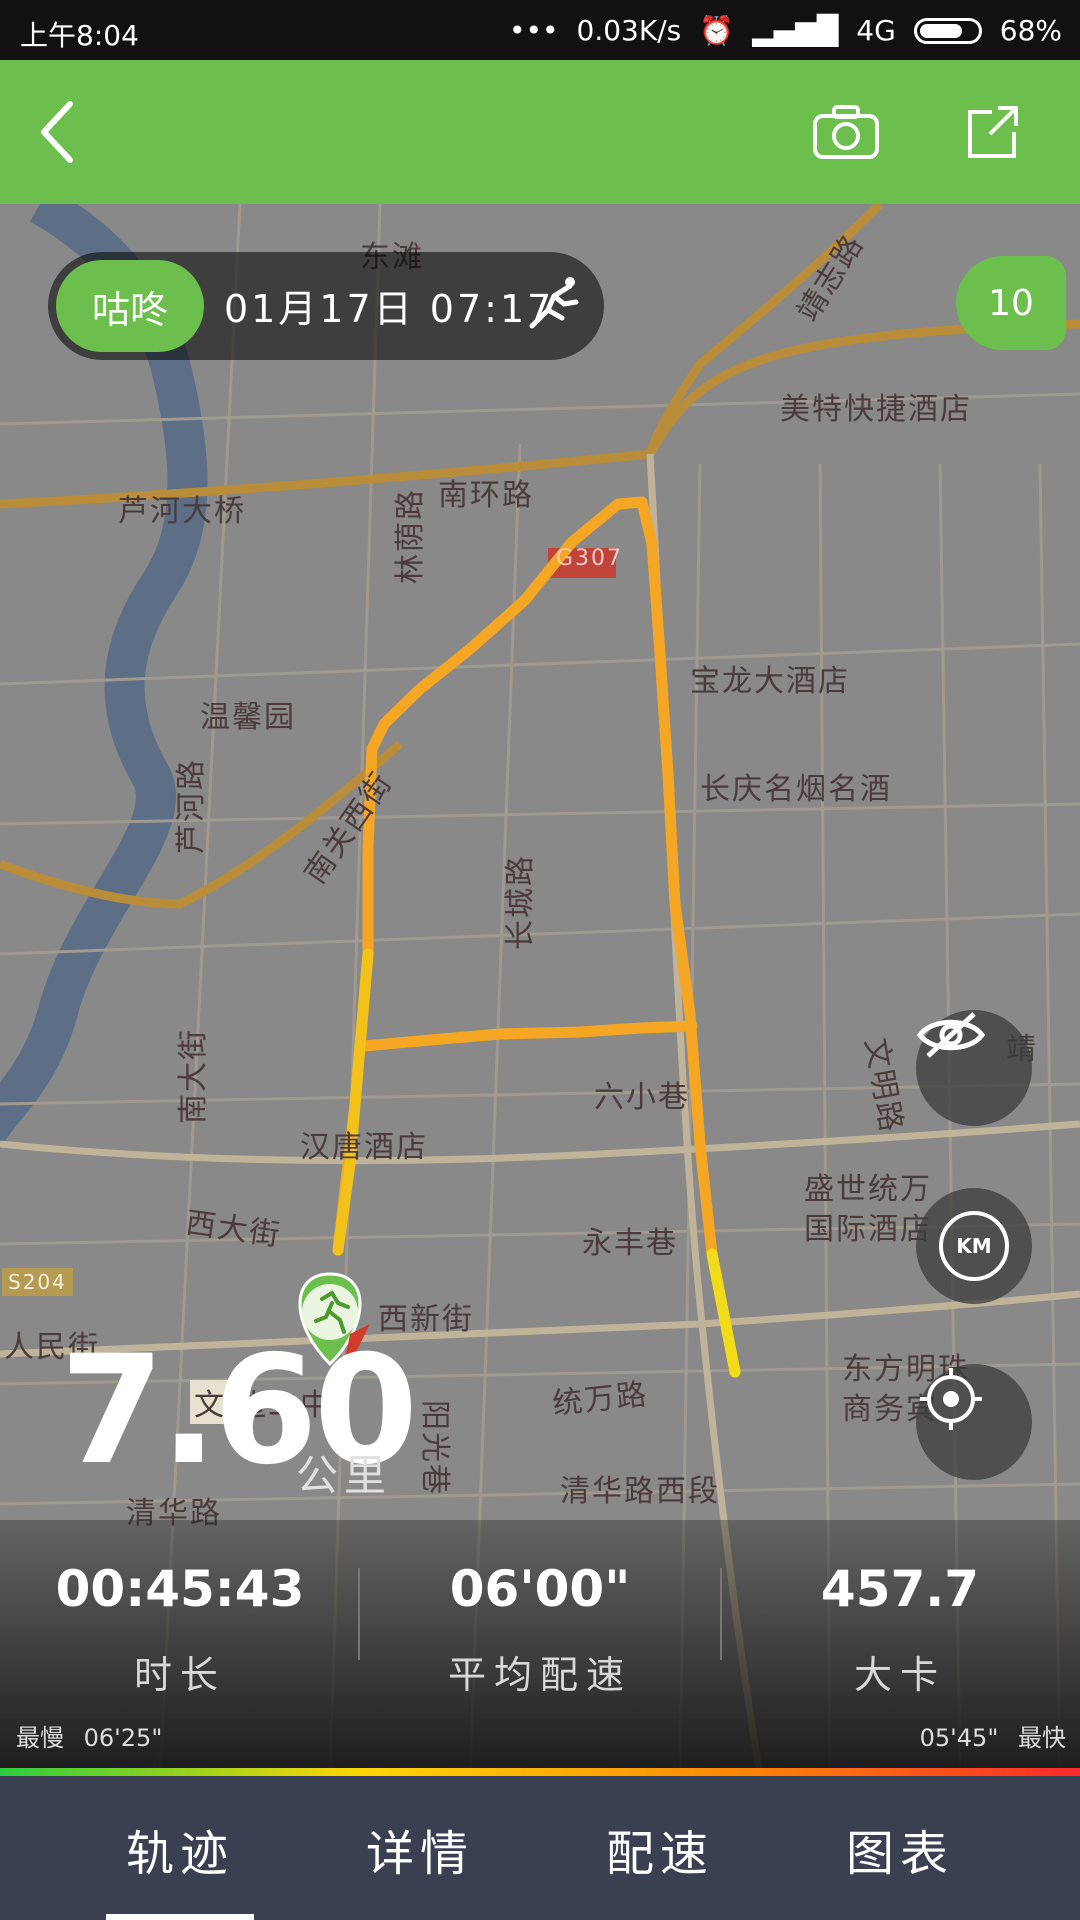 The image size is (1080, 1920). What do you see at coordinates (123, 1738) in the screenshot?
I see `pace-slowest-value: 06'25"` at bounding box center [123, 1738].